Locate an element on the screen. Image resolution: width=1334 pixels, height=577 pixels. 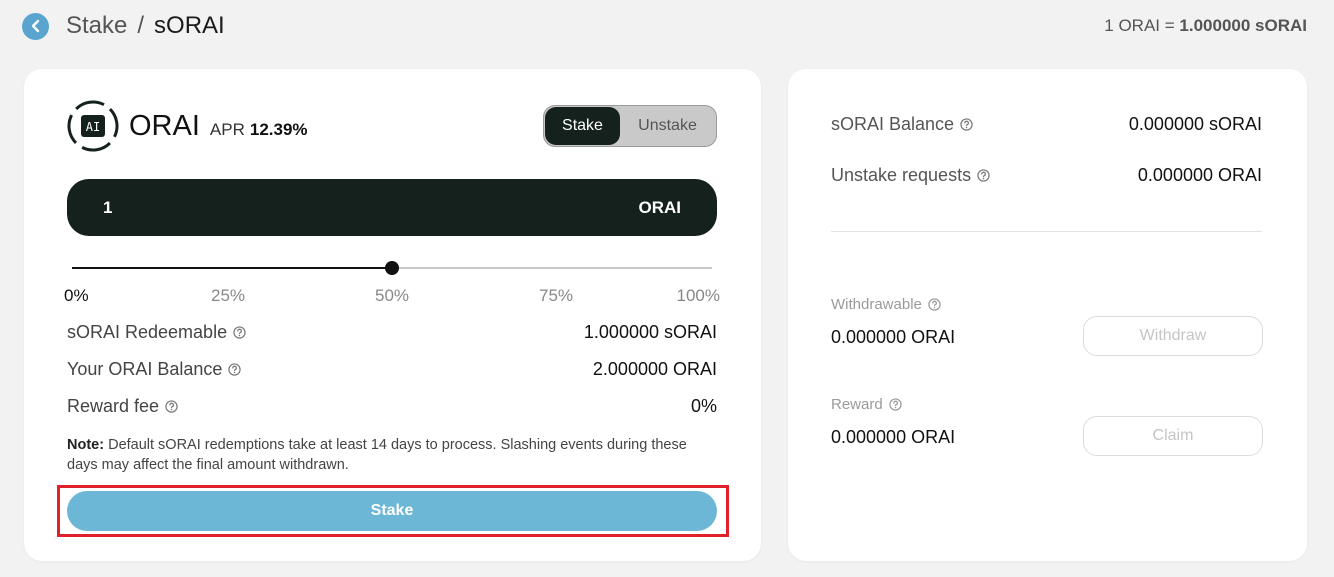
withdraw-button: Withdraw is located at coordinates (1173, 336).